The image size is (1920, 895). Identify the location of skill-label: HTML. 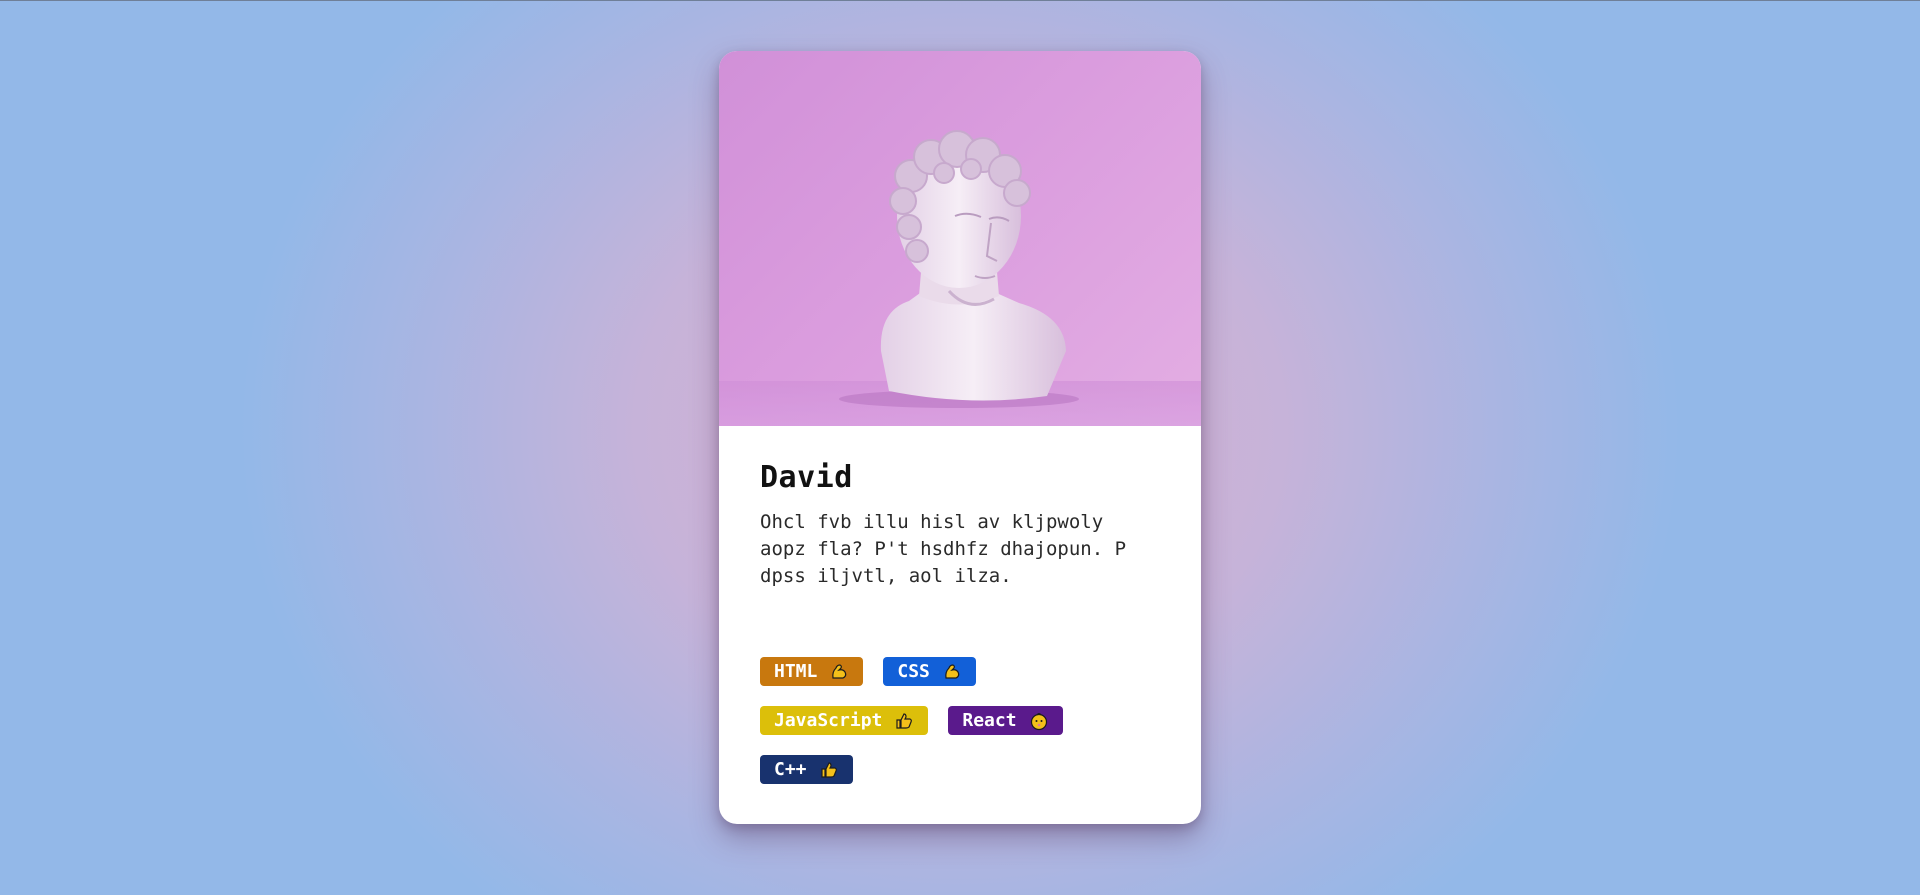
(796, 671).